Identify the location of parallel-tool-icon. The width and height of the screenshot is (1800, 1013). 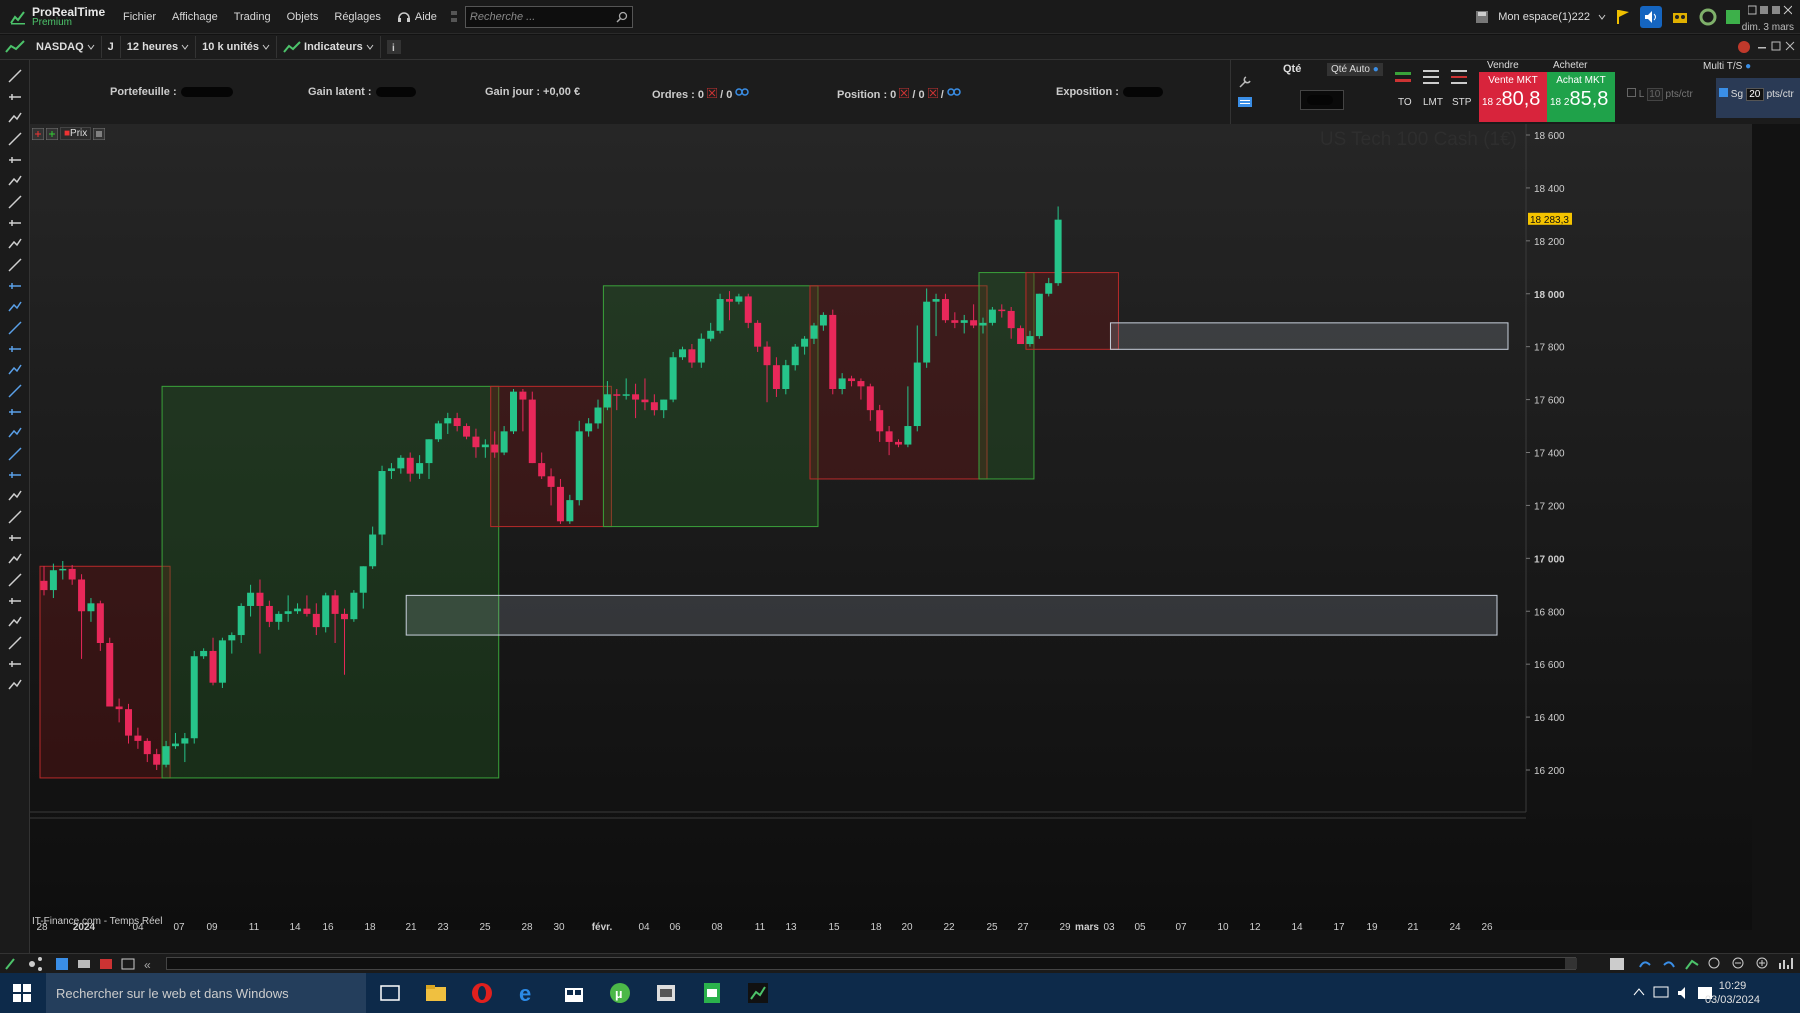
(15, 475).